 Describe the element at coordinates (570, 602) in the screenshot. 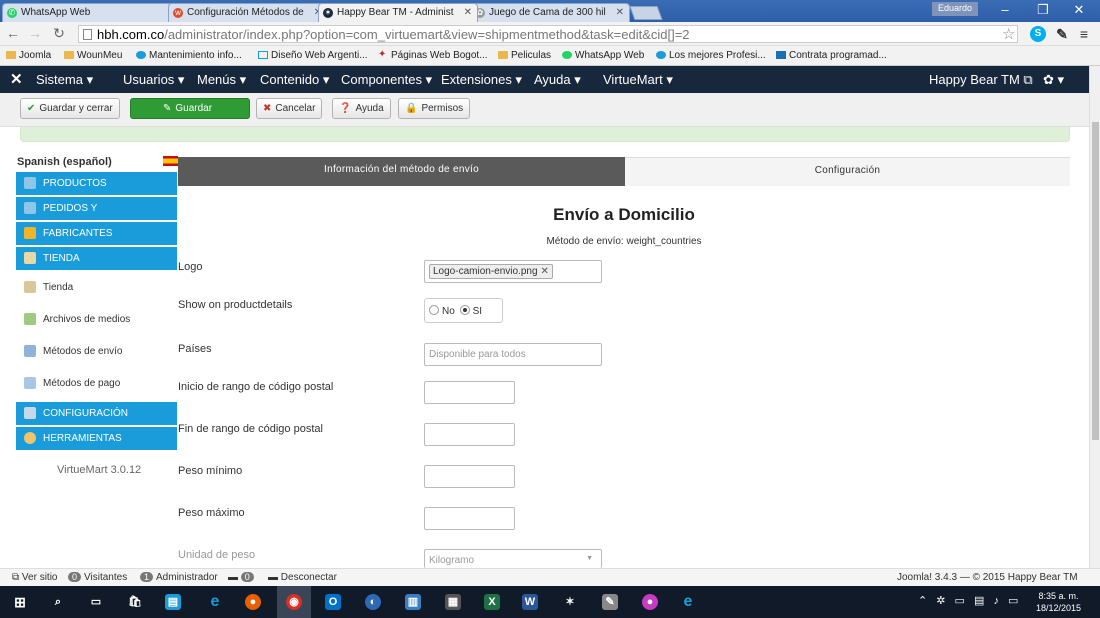

I see `app-icon-2: ✶` at that location.